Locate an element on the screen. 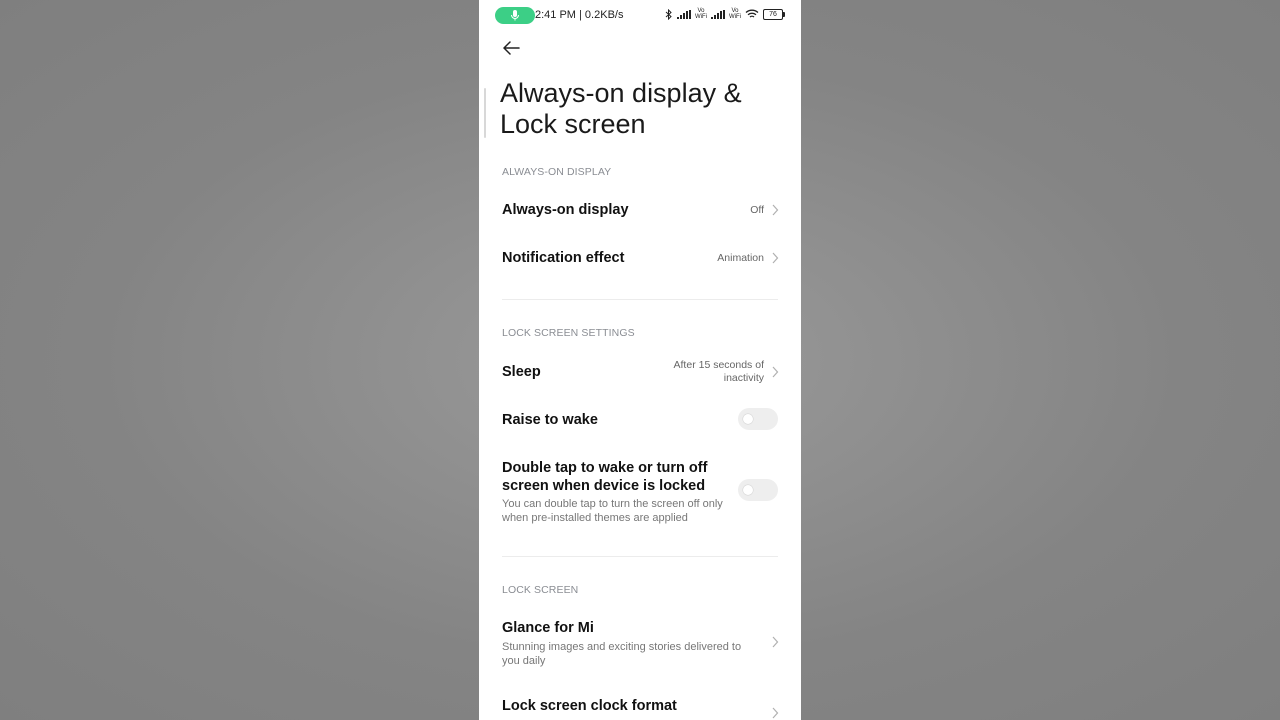  item-value: After 15 seconds of inactivity is located at coordinates (719, 372).